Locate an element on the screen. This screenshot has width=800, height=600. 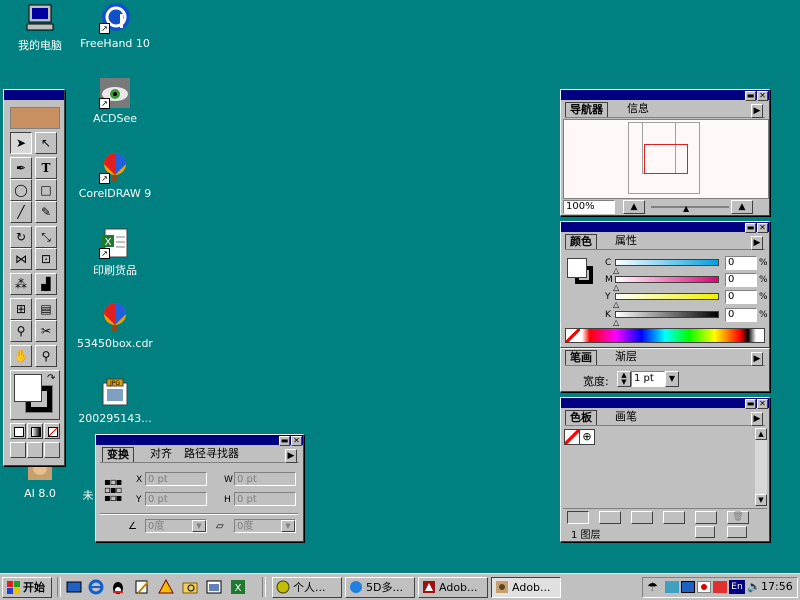
none-mode-button is located at coordinates (52, 431).